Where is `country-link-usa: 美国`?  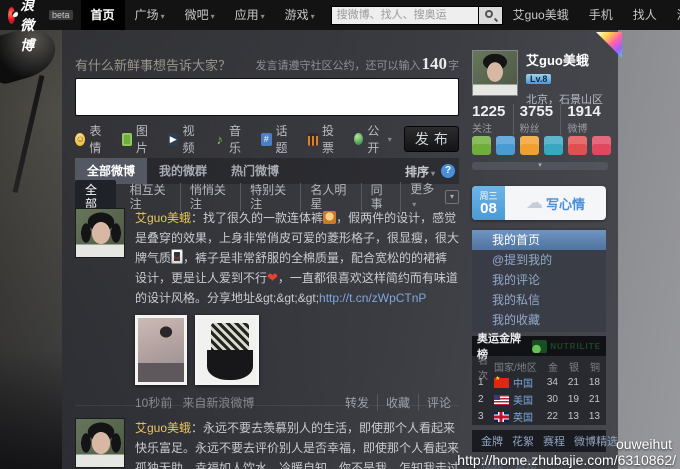
country-link-usa: 美国 is located at coordinates (523, 399).